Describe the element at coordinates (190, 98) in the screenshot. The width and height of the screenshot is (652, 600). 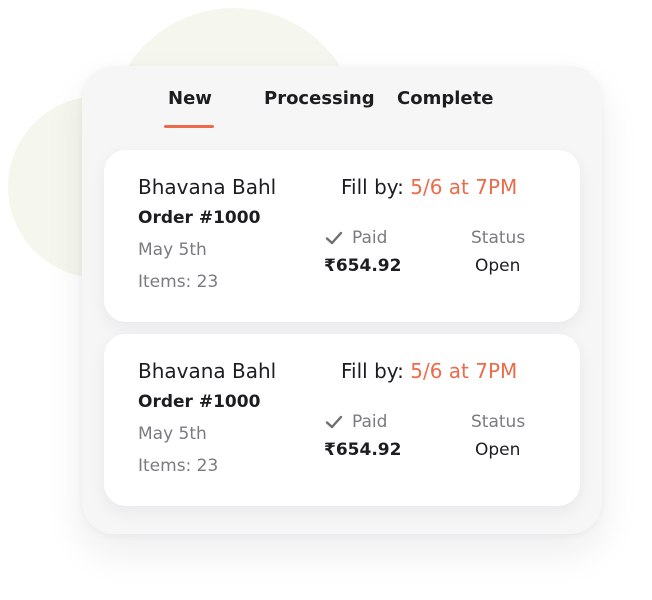
I see `tab-new: New` at that location.